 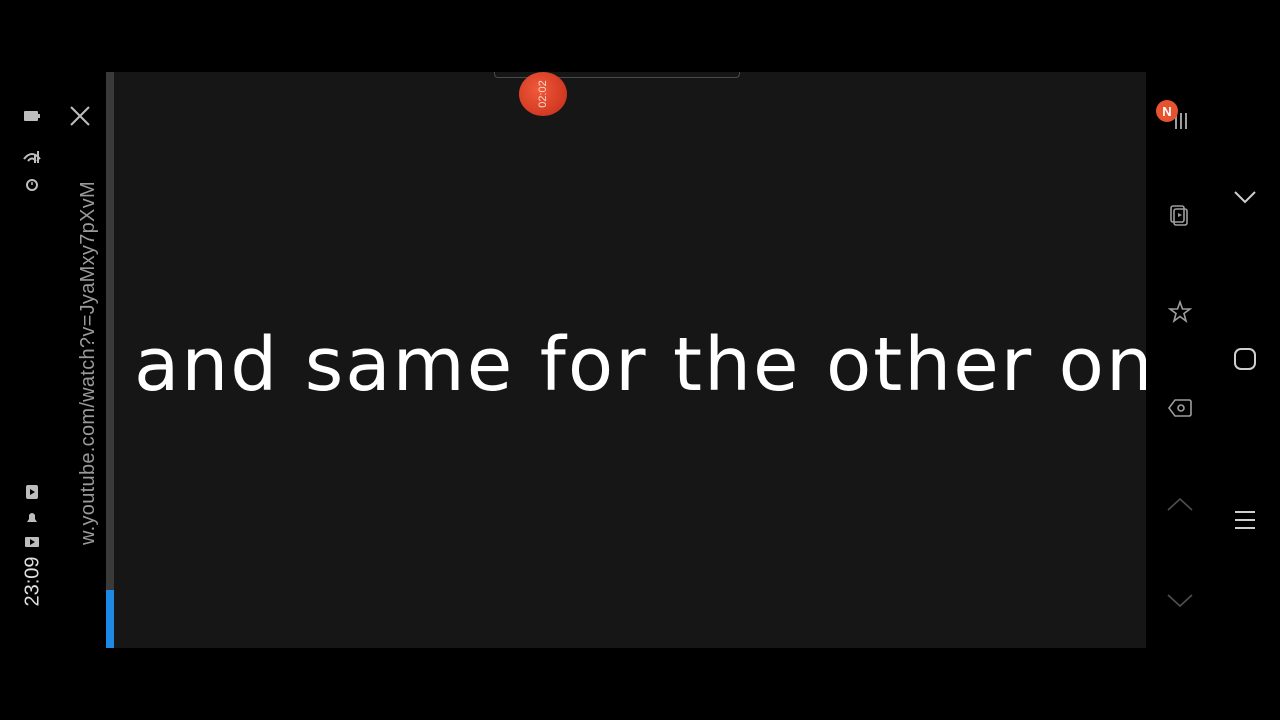 I want to click on url-bar: w.youtube.com/watch?v=JyaMxy7pXvM, so click(x=90, y=363).